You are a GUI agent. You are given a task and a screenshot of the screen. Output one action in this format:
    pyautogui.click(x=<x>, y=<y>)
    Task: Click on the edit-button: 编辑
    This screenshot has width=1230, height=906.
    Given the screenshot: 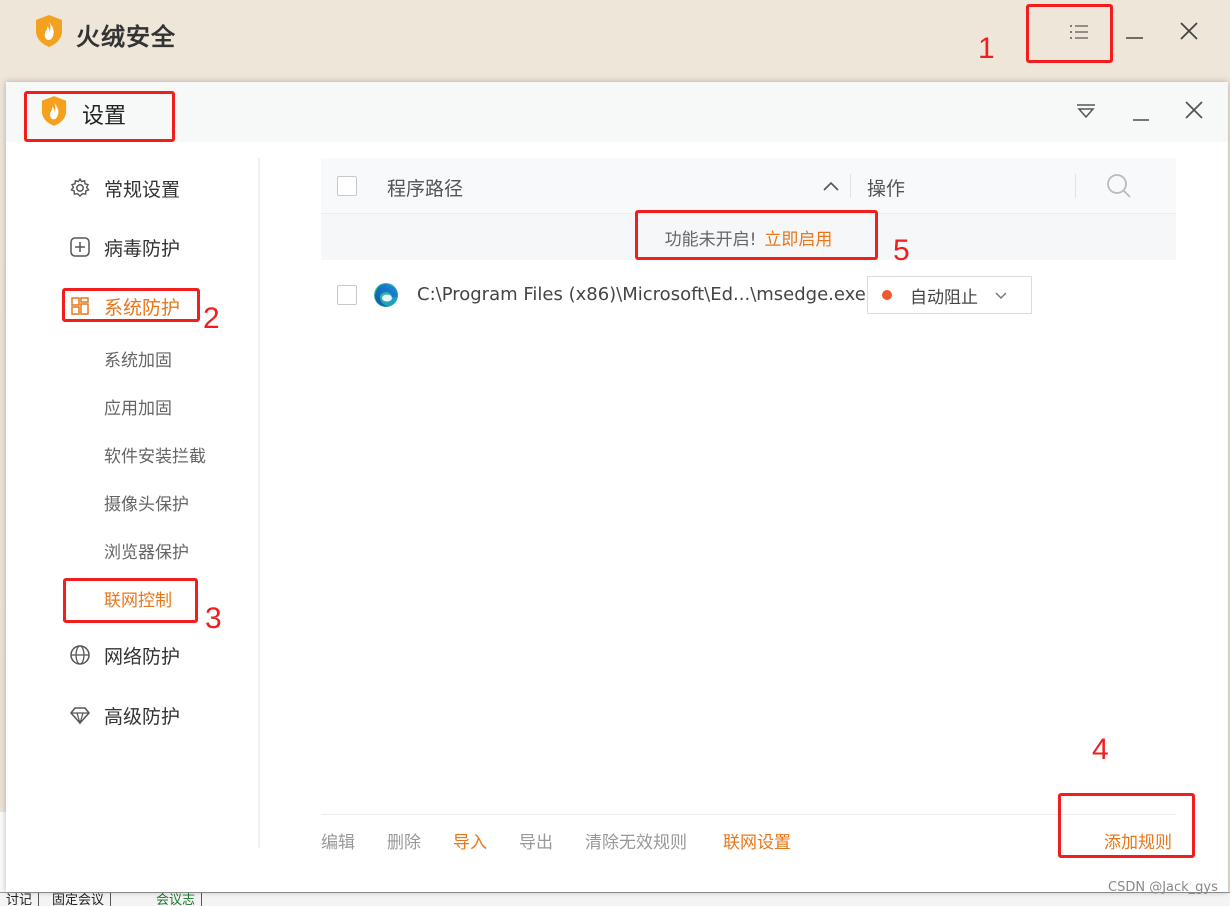 What is the action you would take?
    pyautogui.click(x=338, y=840)
    